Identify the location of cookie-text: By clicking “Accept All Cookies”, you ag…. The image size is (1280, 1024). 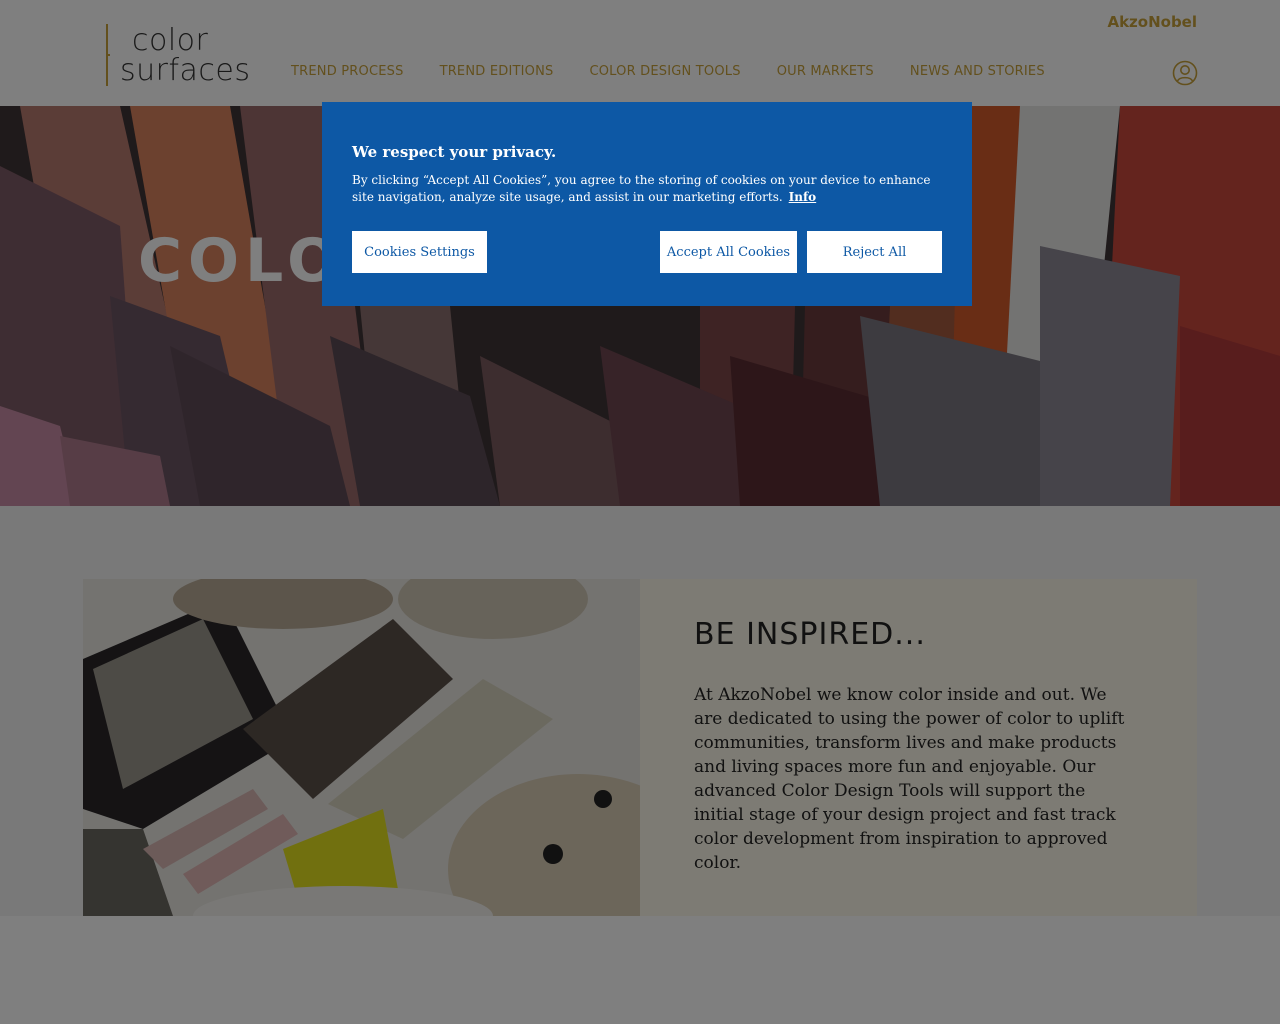
(641, 188).